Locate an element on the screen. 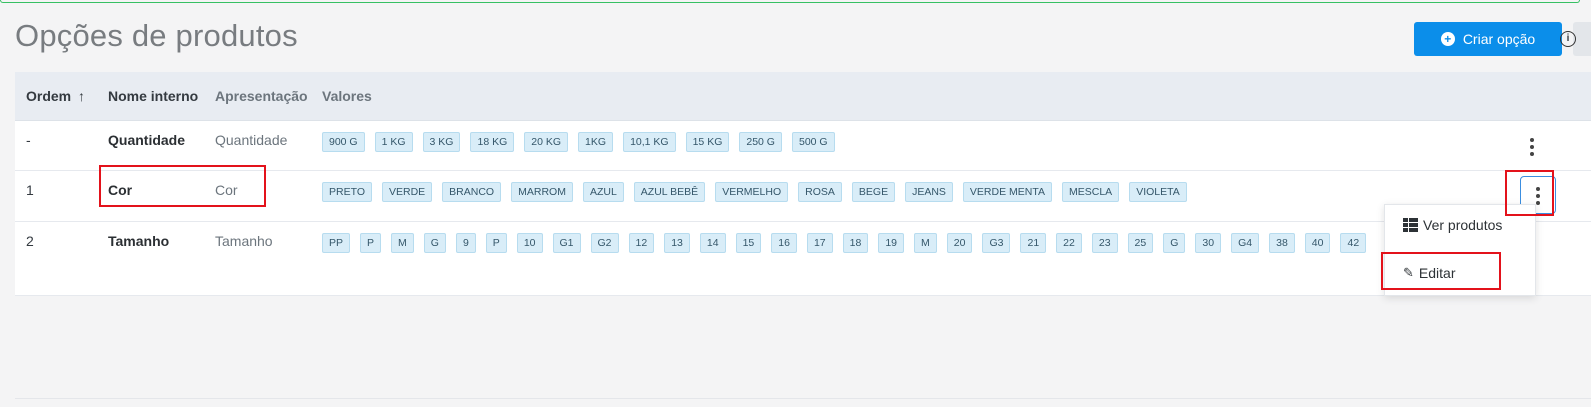 The width and height of the screenshot is (1591, 407). value-chip: 38 is located at coordinates (1282, 243).